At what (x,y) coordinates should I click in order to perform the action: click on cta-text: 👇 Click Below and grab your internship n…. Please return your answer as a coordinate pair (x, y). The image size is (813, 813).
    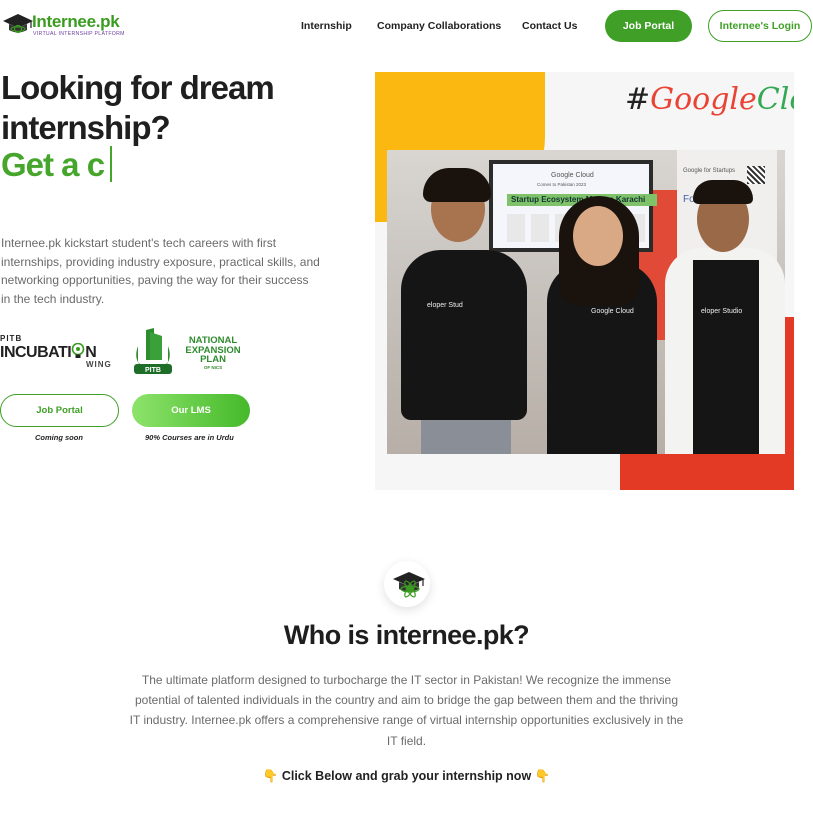
    Looking at the image, I should click on (406, 776).